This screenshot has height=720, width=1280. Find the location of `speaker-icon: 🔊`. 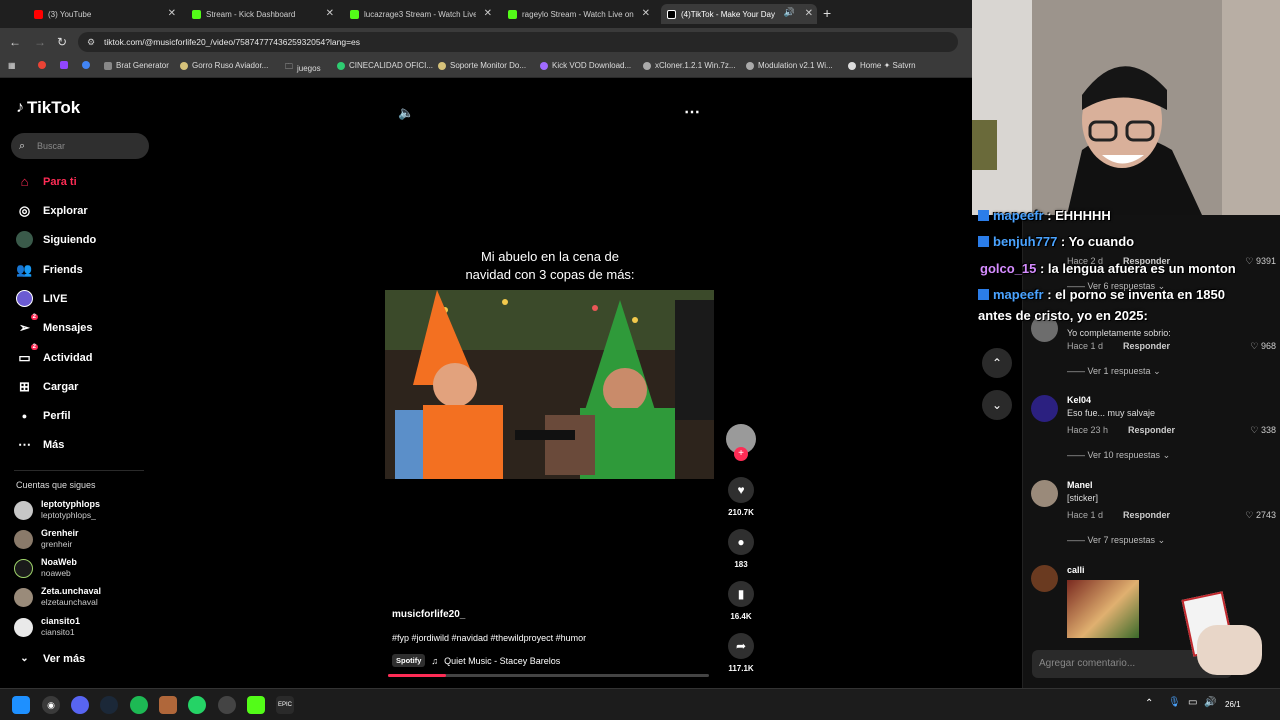

speaker-icon: 🔊 is located at coordinates (789, 12).